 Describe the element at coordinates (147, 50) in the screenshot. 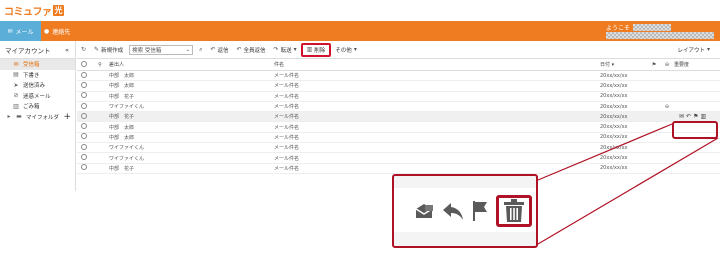

I see `search-placeholder: 検索 受信箱` at that location.